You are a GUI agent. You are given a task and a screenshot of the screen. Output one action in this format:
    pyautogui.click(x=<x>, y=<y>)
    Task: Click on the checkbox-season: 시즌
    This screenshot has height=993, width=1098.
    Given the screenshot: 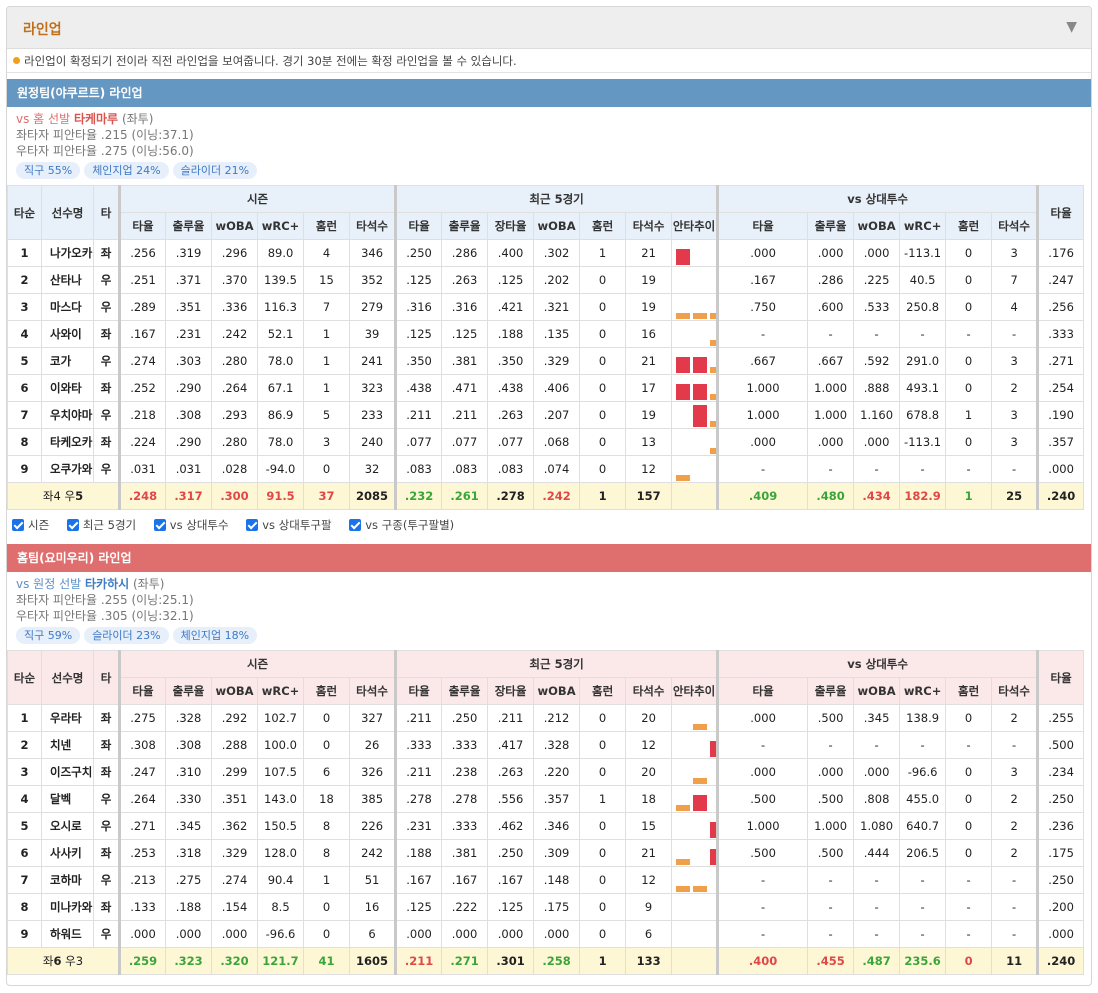 What is the action you would take?
    pyautogui.click(x=30, y=525)
    